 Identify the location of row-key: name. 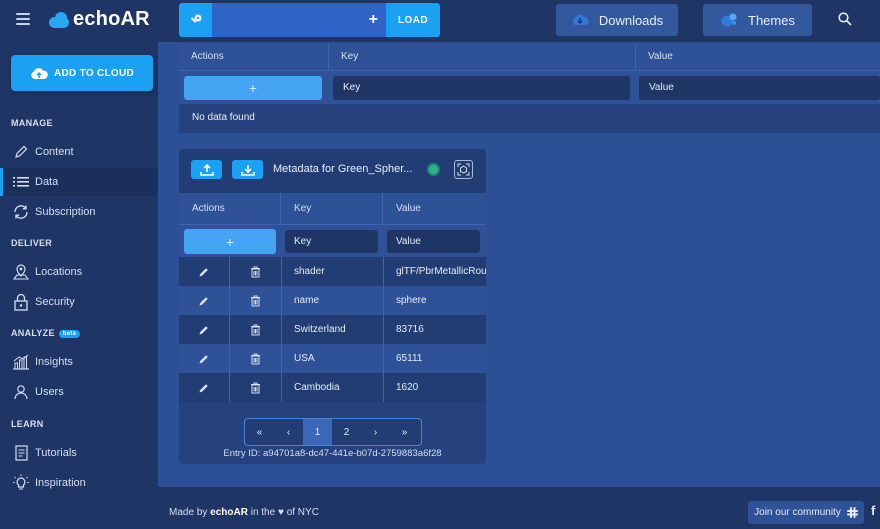
(307, 300).